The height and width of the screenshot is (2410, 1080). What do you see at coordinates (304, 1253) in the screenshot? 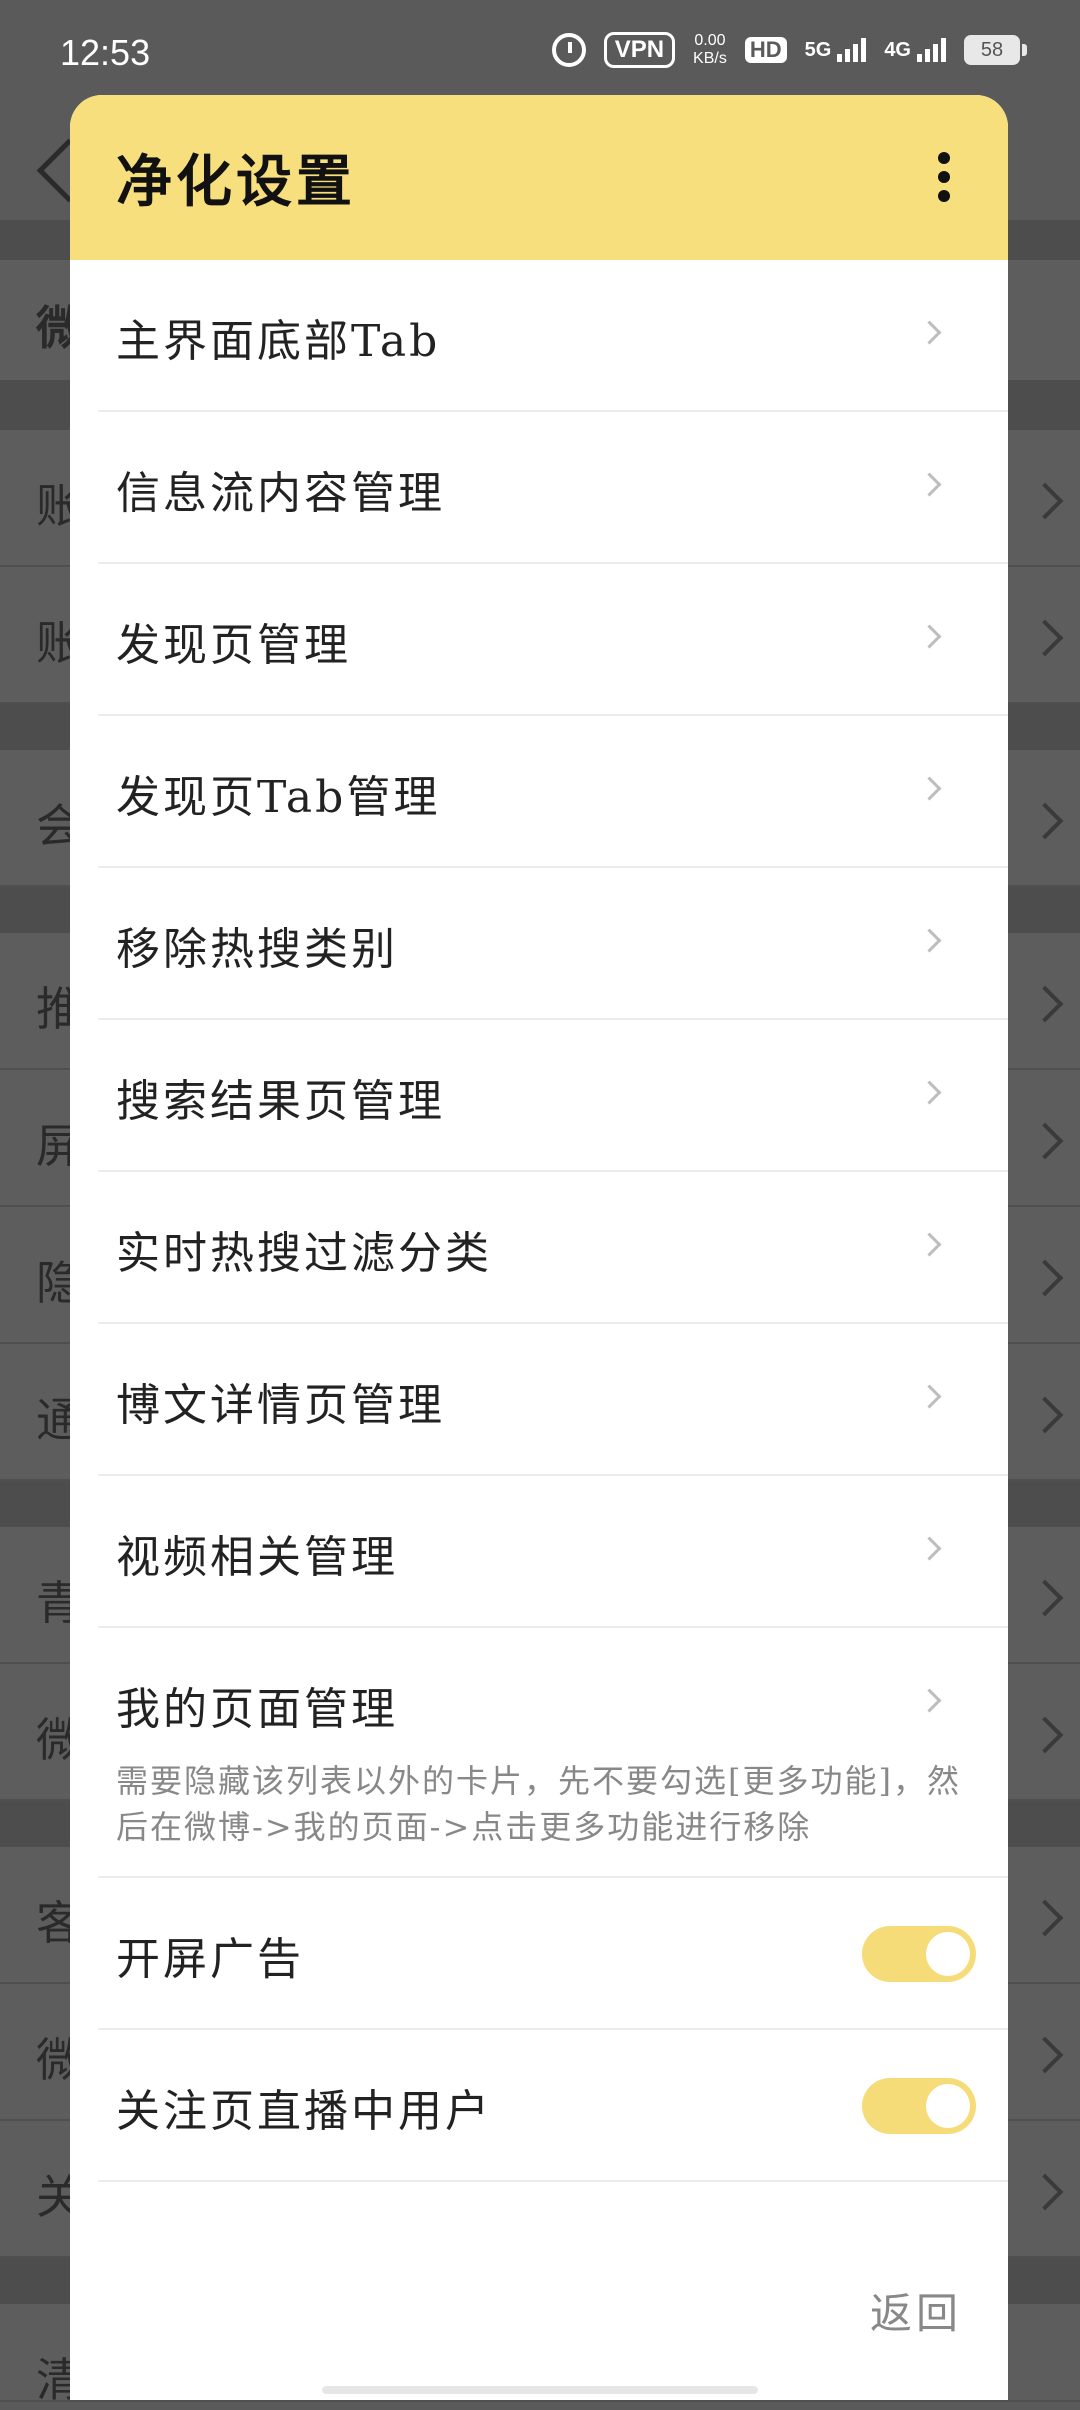
I see `settings-item-label: 实时热搜过滤分类` at bounding box center [304, 1253].